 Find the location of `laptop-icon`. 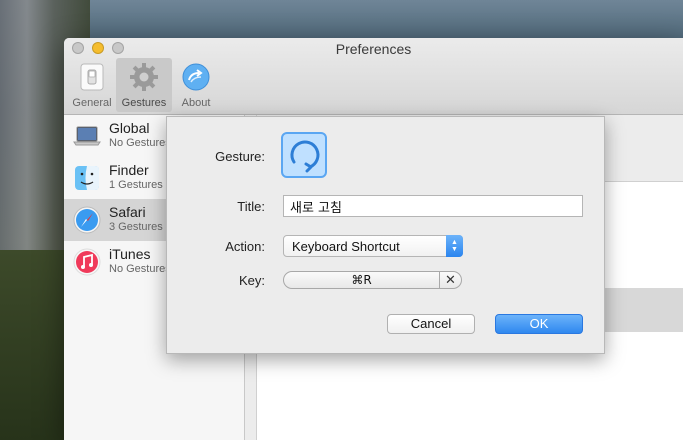

laptop-icon is located at coordinates (87, 136).